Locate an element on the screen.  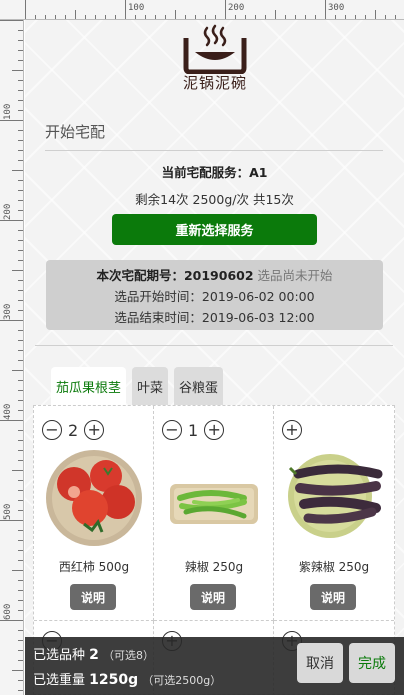
ruler-left-mark-100: 100 is located at coordinates (8, 112).